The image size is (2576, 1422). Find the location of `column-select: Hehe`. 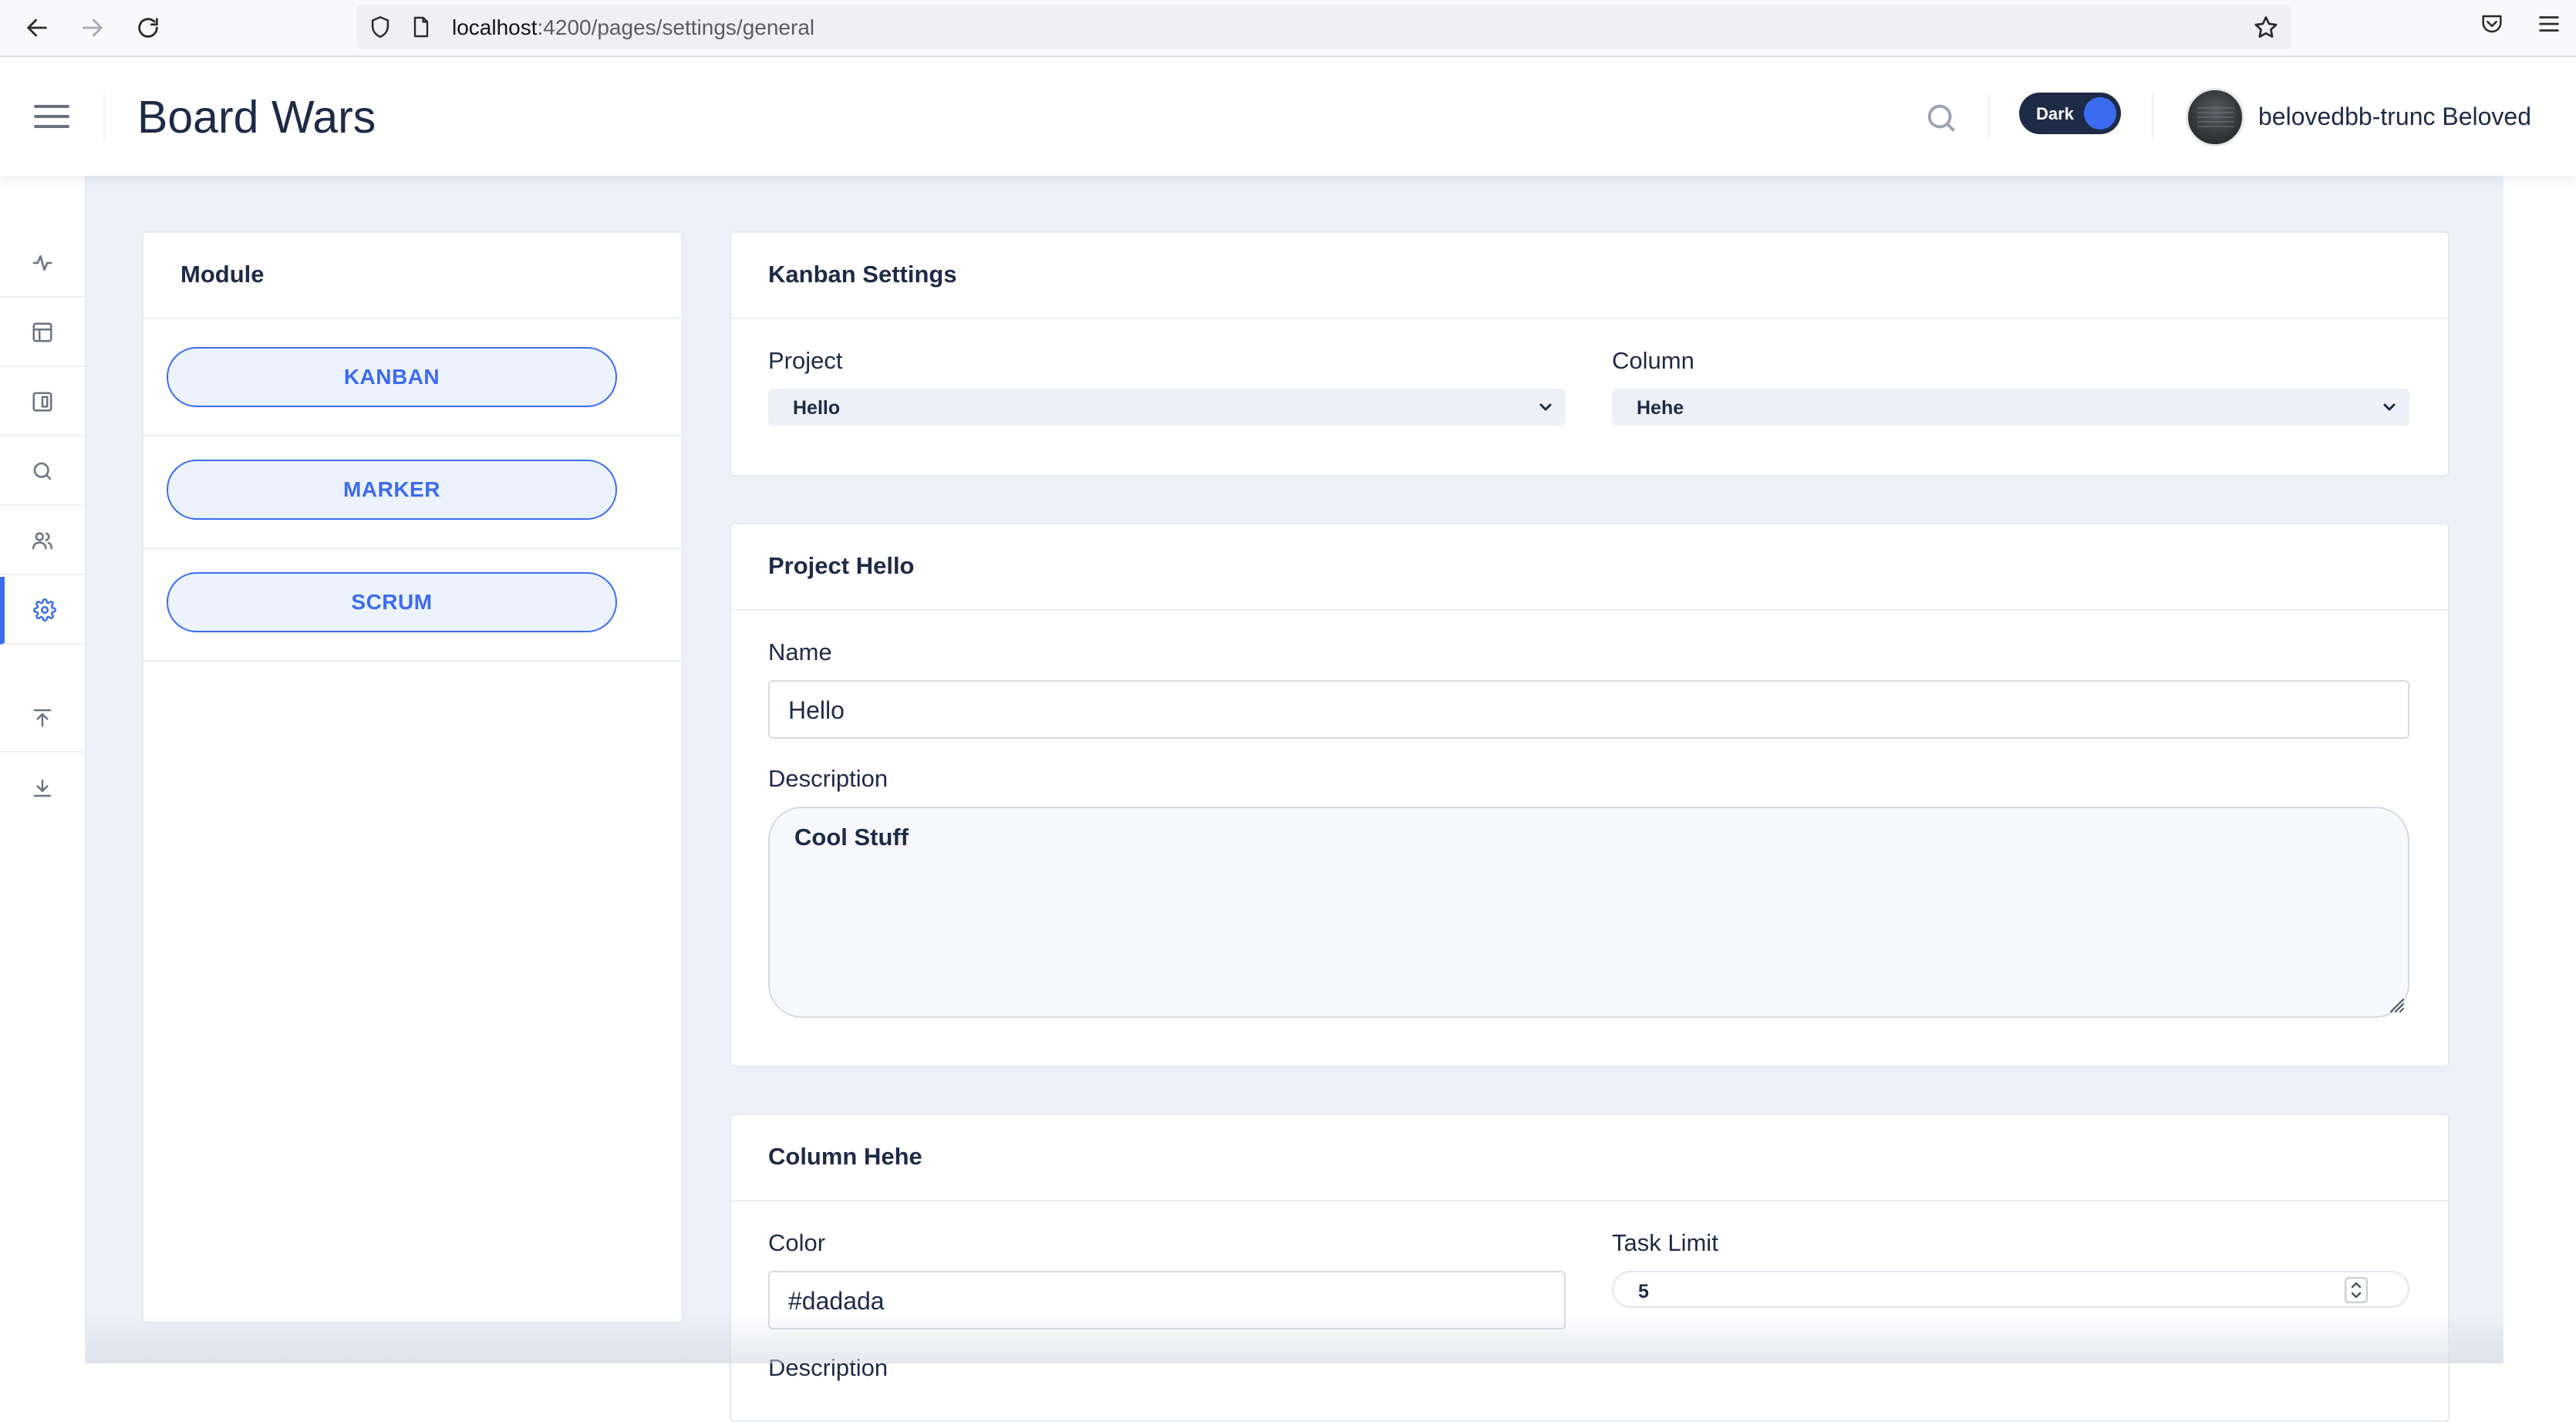

column-select: Hehe is located at coordinates (2010, 407).